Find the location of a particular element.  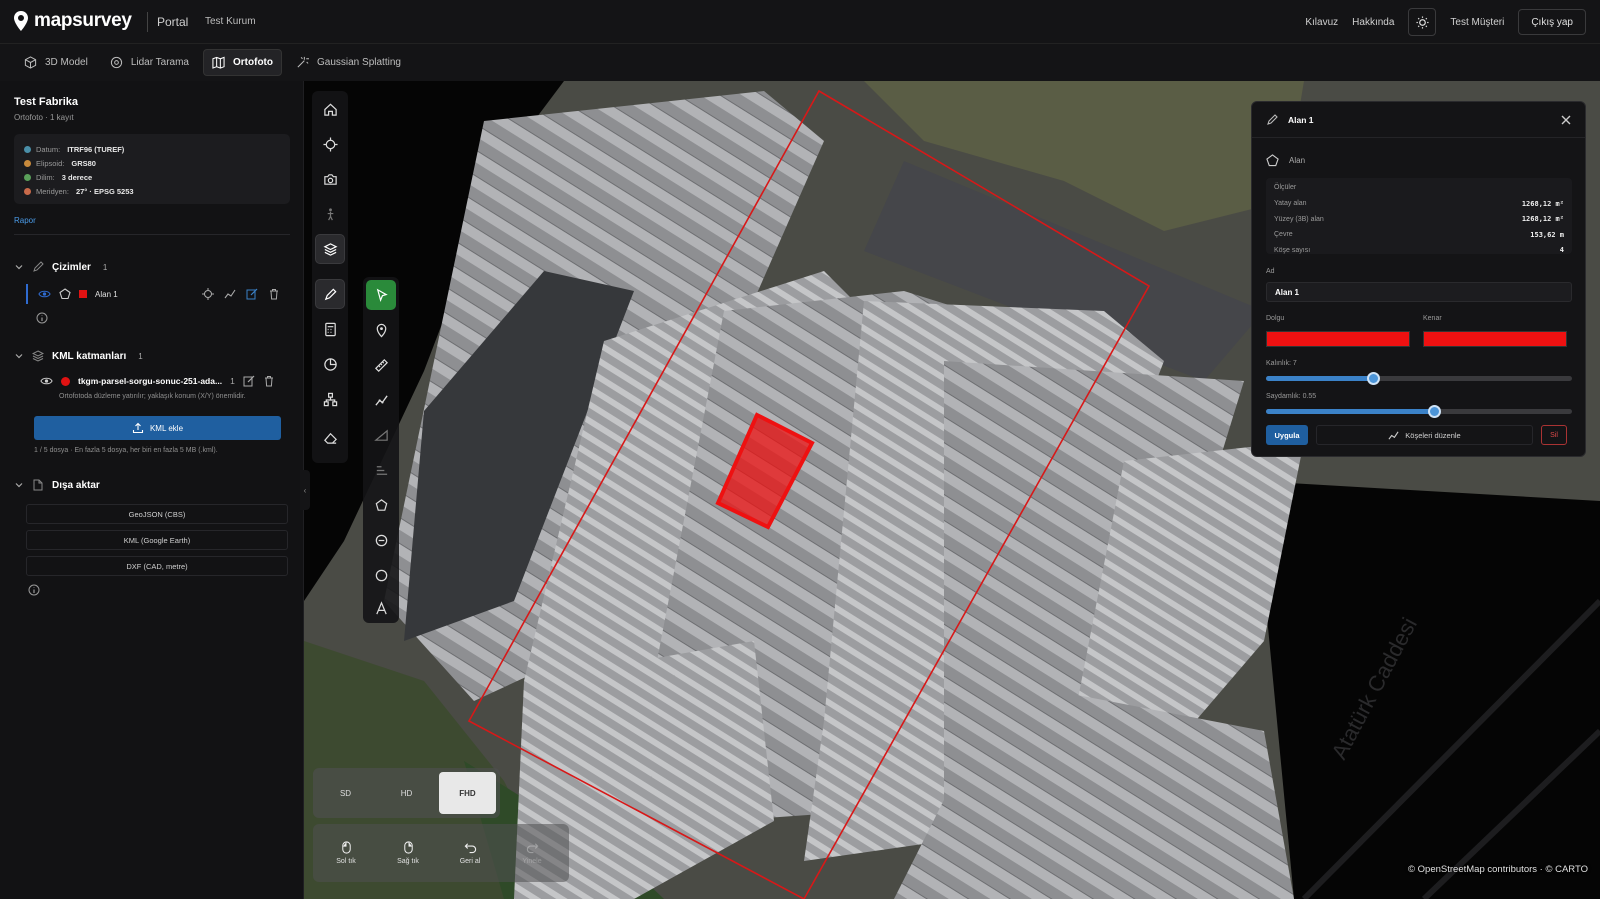

export-kml-button: KML (Google Earth) is located at coordinates (157, 540).